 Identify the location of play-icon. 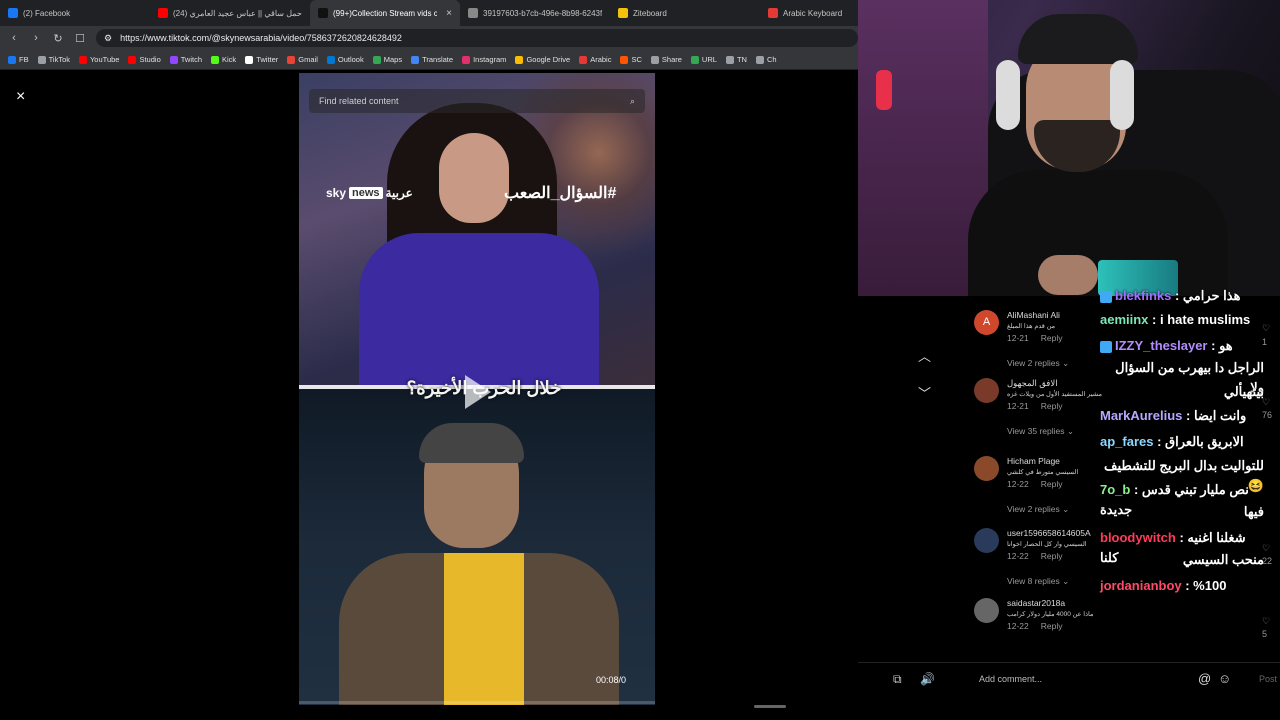
(478, 392).